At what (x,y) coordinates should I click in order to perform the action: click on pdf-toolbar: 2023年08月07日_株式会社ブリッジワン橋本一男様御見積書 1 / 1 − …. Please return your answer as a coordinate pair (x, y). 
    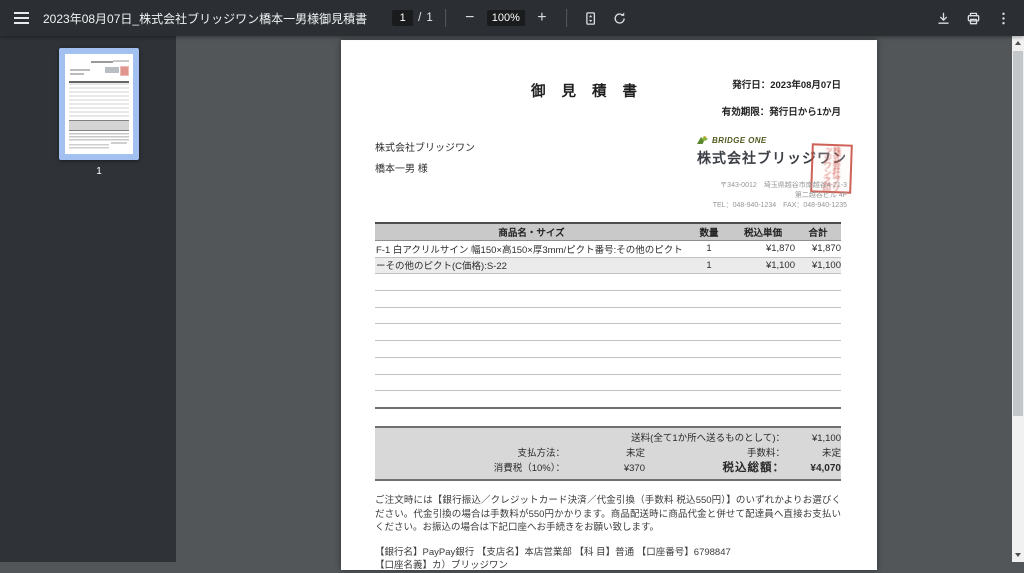
    Looking at the image, I should click on (512, 18).